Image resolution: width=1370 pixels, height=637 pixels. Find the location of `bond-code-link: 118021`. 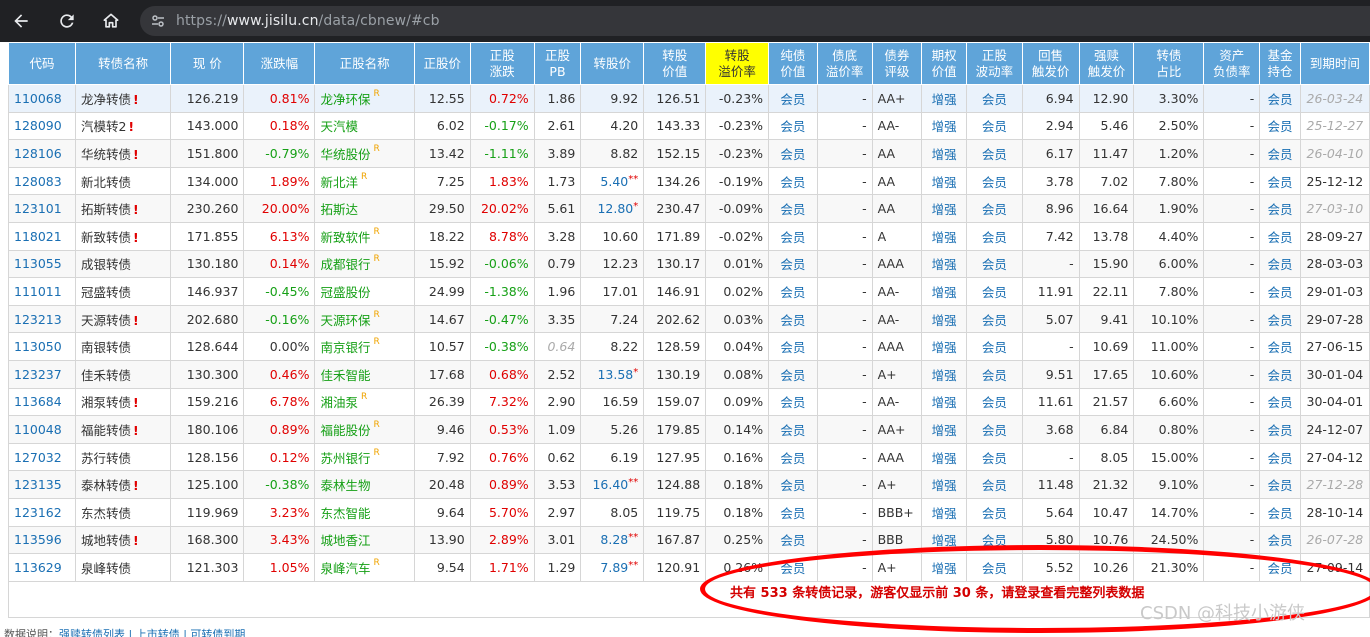

bond-code-link: 118021 is located at coordinates (42, 236).